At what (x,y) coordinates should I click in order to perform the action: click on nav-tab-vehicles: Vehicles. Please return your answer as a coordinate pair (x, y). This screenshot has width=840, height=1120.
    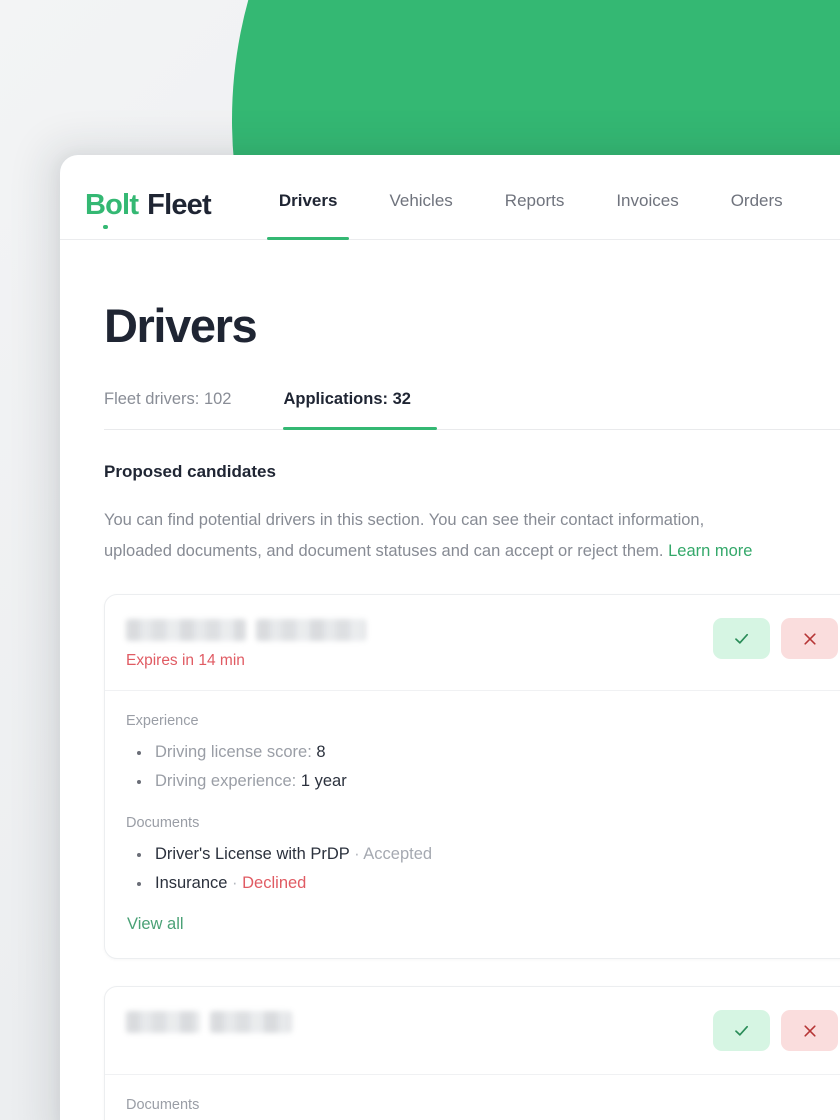
    Looking at the image, I should click on (420, 197).